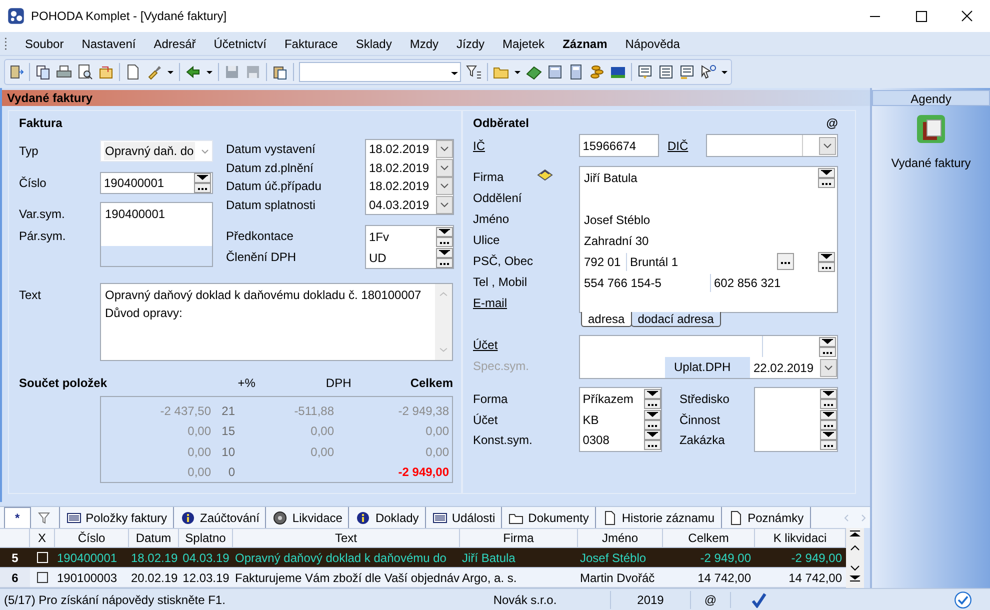  Describe the element at coordinates (42, 577) in the screenshot. I see `checkbox` at that location.